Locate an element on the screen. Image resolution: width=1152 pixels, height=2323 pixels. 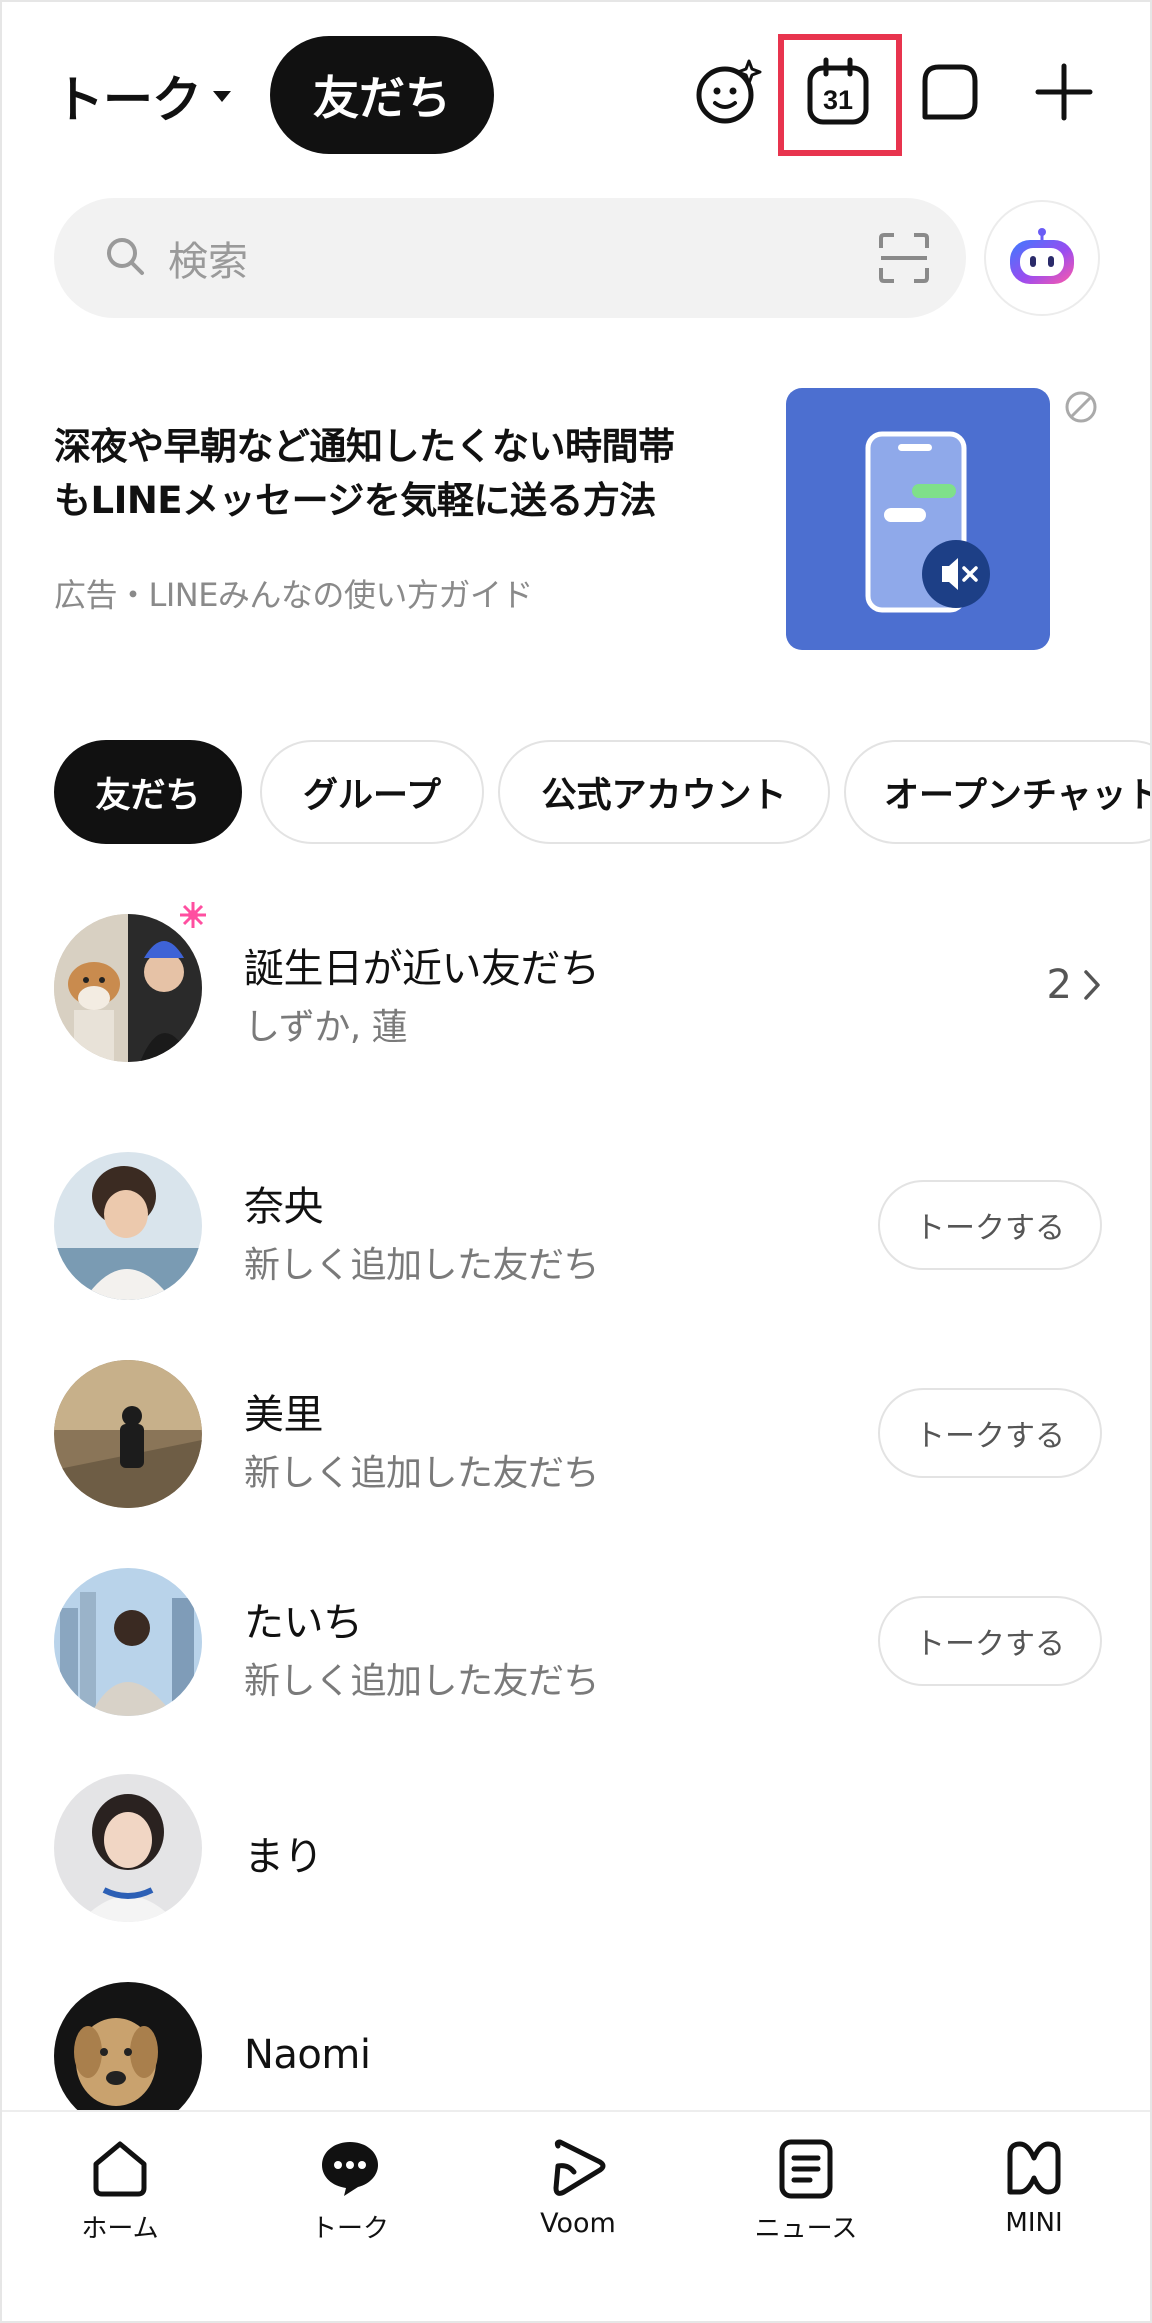
ad-image is located at coordinates (918, 519).